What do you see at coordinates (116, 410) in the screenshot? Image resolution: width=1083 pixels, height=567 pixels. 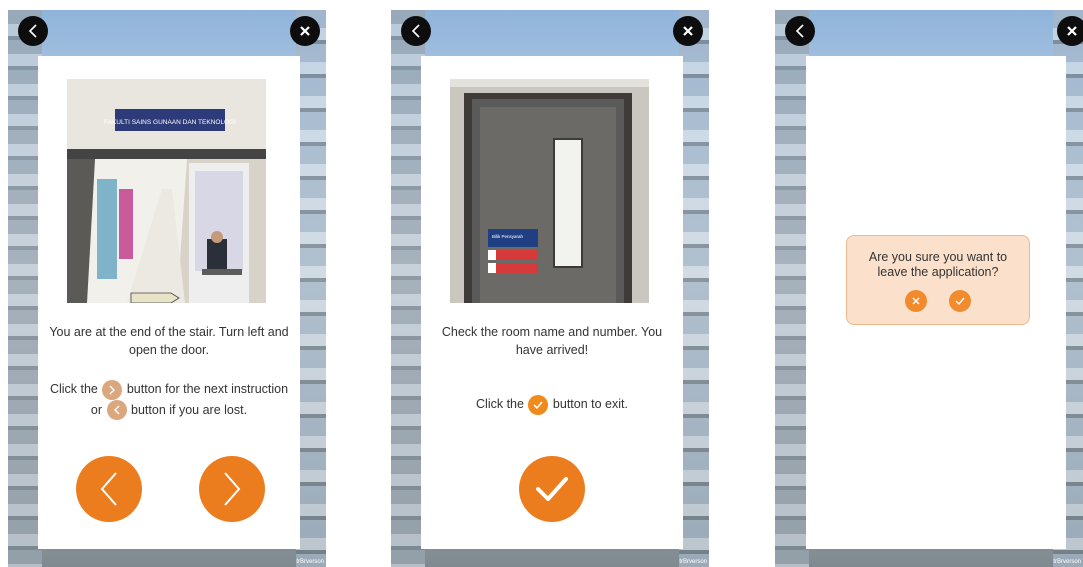 I see `back-chip-icon` at bounding box center [116, 410].